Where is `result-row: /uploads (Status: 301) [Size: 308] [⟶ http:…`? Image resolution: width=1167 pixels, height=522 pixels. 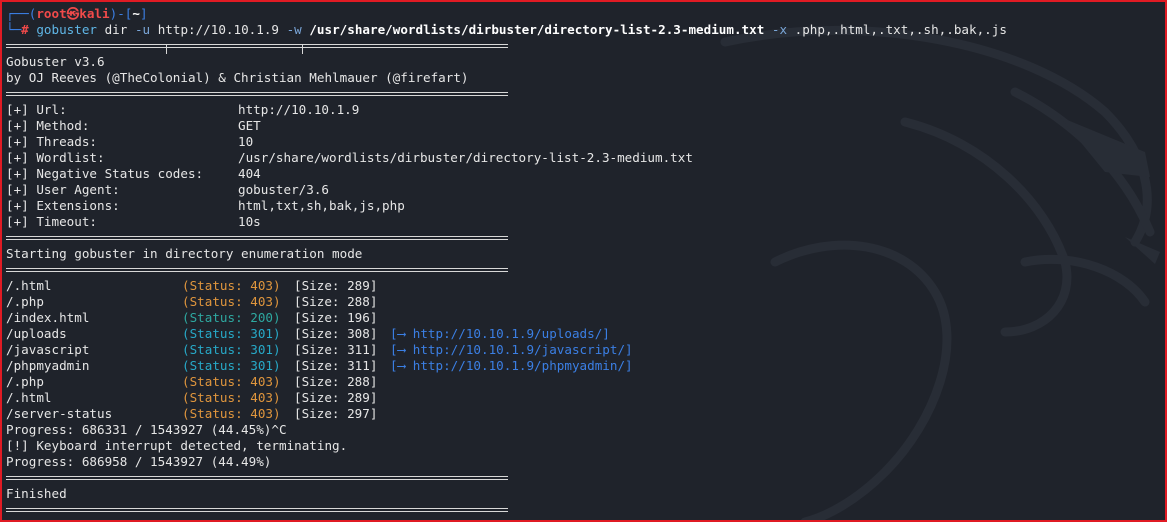
result-row: /uploads (Status: 301) [Size: 308] [⟶ http:… is located at coordinates (585, 334).